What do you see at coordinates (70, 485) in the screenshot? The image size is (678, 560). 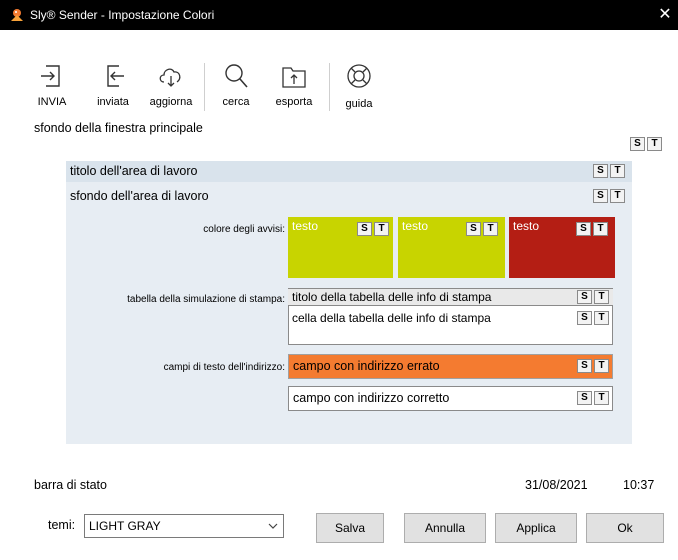 I see `status-bar-label: barra di stato` at bounding box center [70, 485].